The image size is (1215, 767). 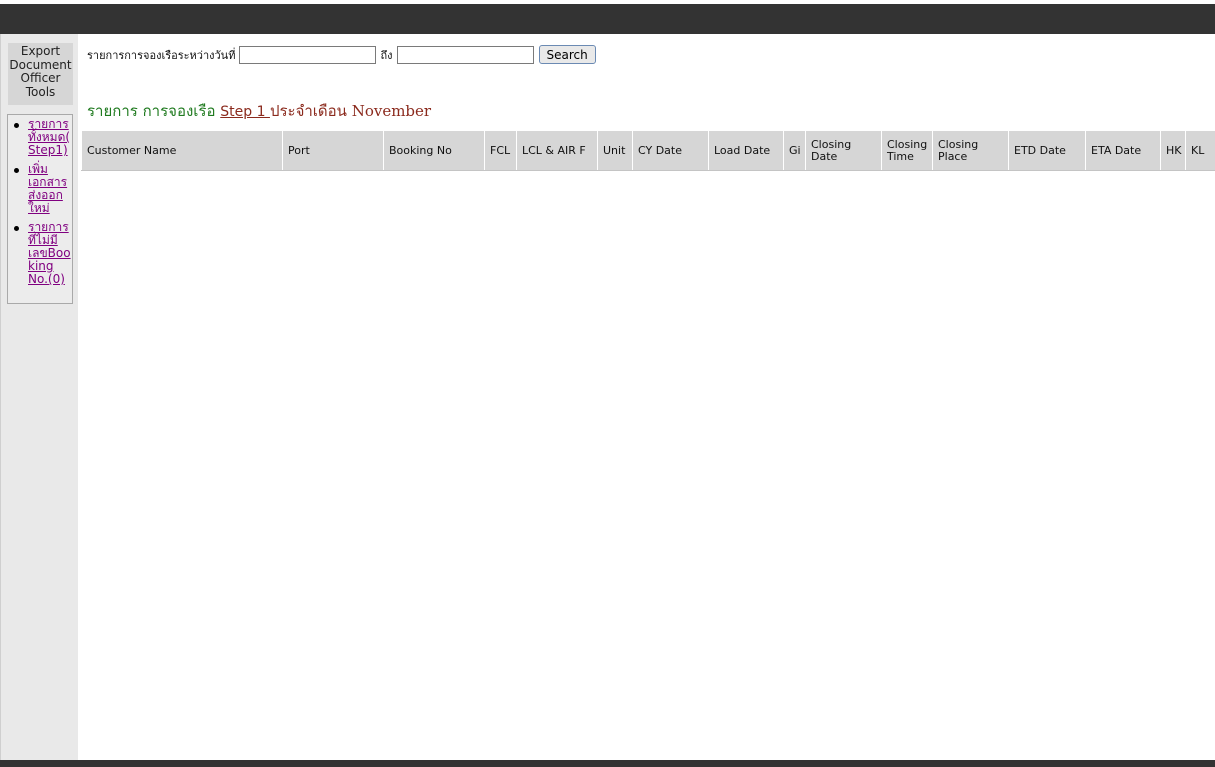 What do you see at coordinates (607, 17) in the screenshot?
I see `top-header-bar` at bounding box center [607, 17].